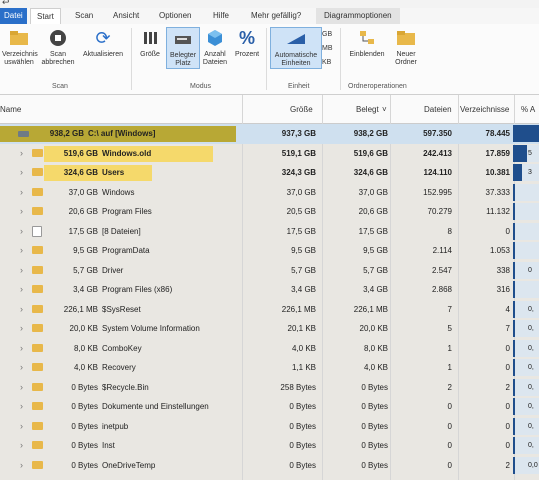 This screenshot has width=539, height=480. Describe the element at coordinates (6, 4) in the screenshot. I see `undo-icon: ↩` at that location.